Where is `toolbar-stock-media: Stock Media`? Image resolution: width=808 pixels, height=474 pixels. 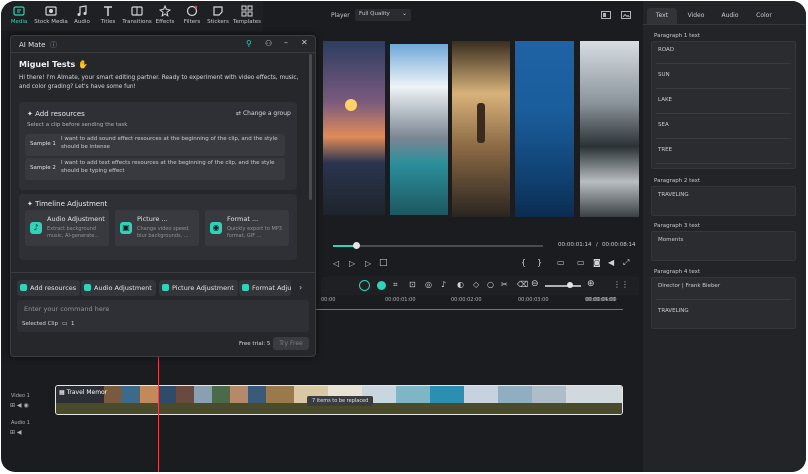 toolbar-stock-media: Stock Media is located at coordinates (51, 15).